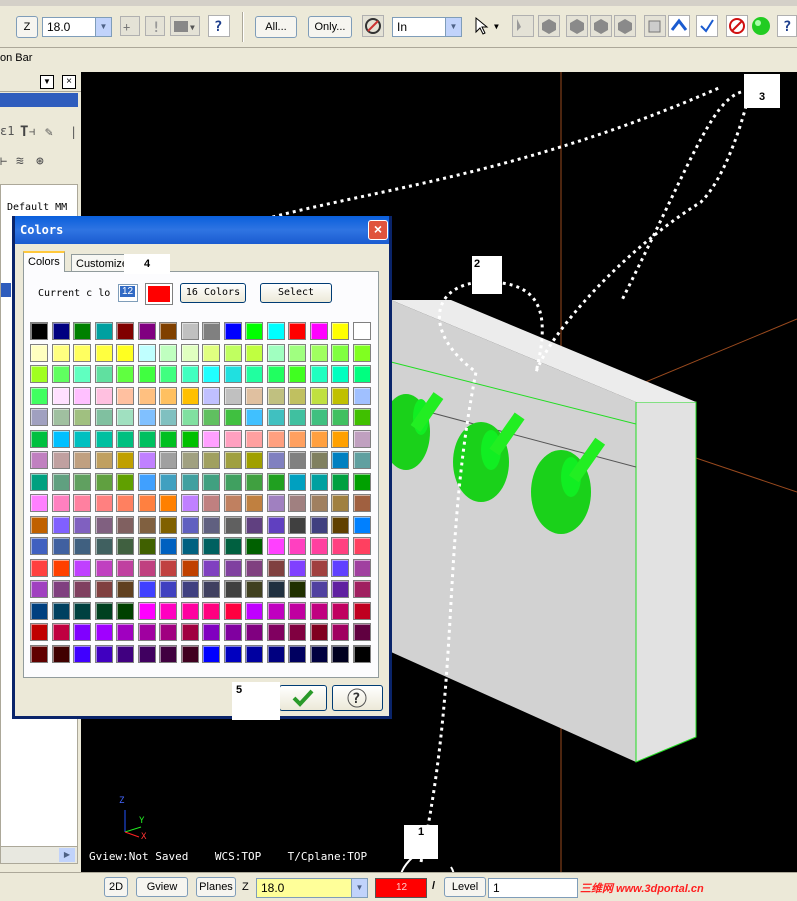 The height and width of the screenshot is (901, 797). I want to click on btn-gview: Gview, so click(162, 887).